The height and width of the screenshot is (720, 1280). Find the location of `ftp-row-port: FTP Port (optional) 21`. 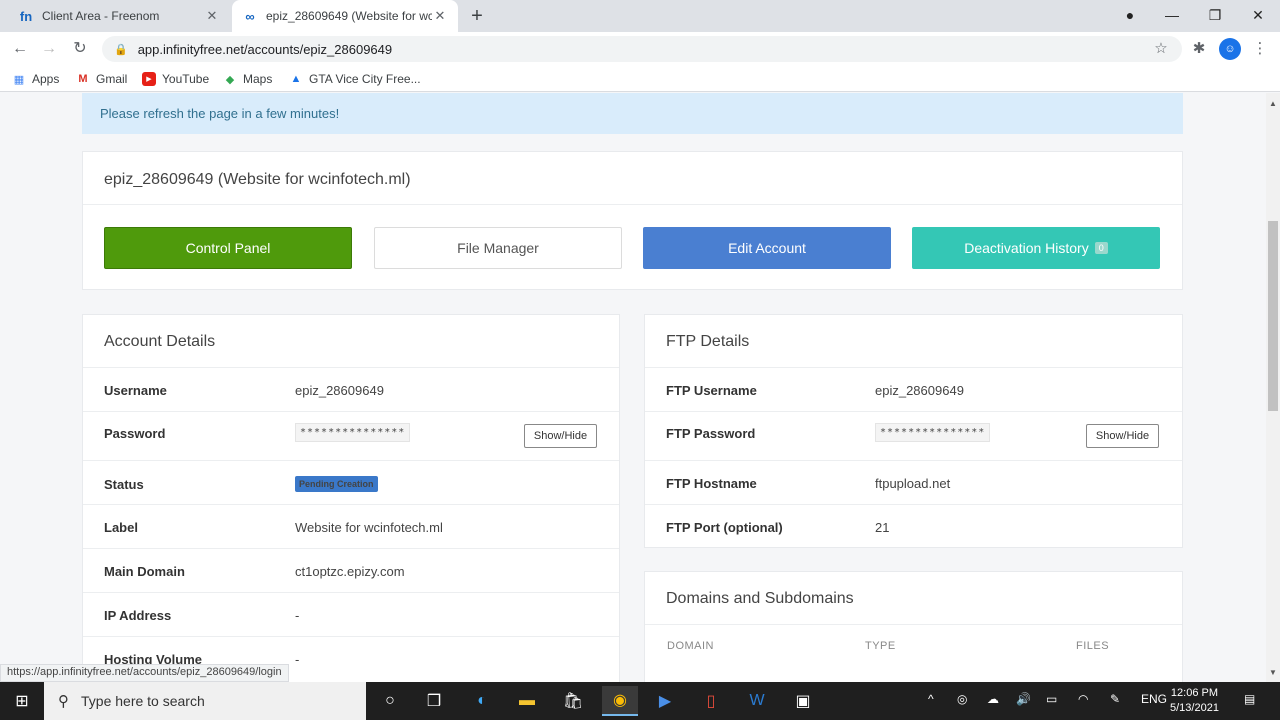

ftp-row-port: FTP Port (optional) 21 is located at coordinates (913, 526).